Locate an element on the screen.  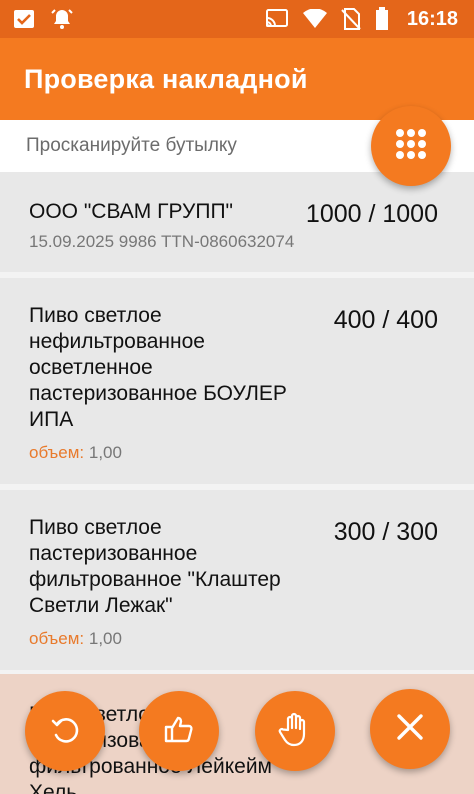
item-name-line: фильтрованное "Клаштер is located at coordinates (155, 579).